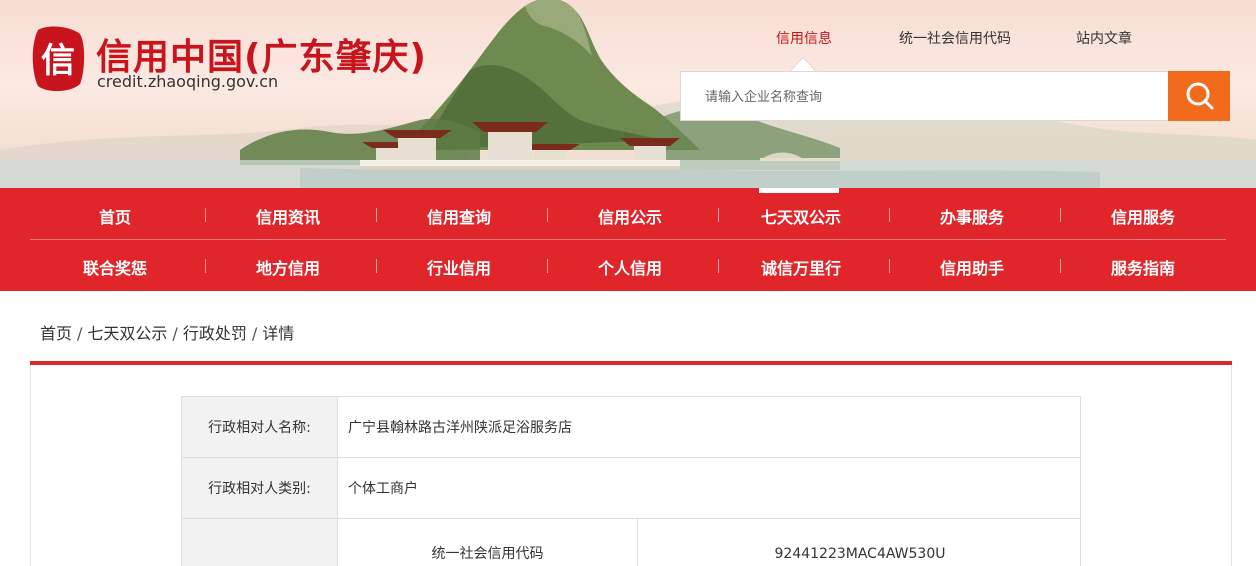 The height and width of the screenshot is (566, 1256). Describe the element at coordinates (459, 216) in the screenshot. I see `nav-item-credit-query: 信用查询` at that location.